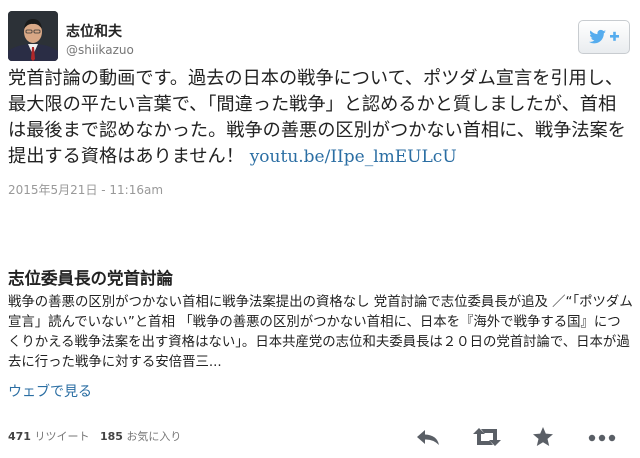  I want to click on tweet-stats: 471 リツイート 185 お気に入り, so click(94, 436).